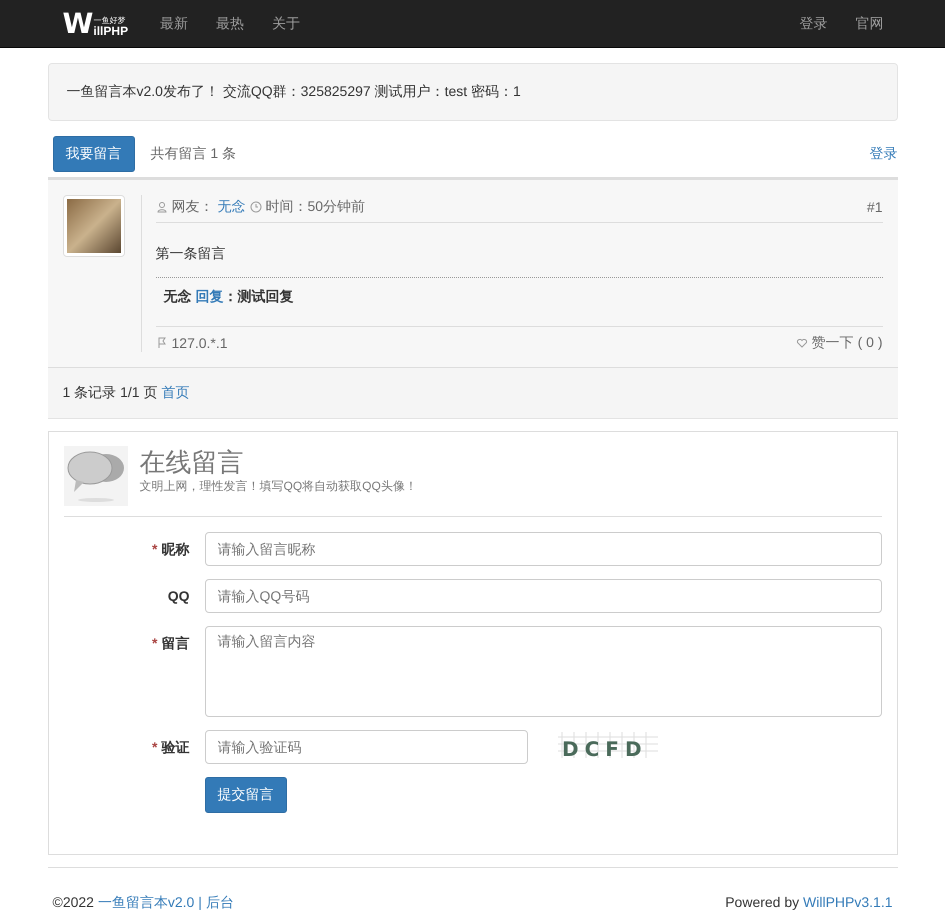 The height and width of the screenshot is (922, 945). Describe the element at coordinates (232, 207) in the screenshot. I see `user-link: 无念` at that location.